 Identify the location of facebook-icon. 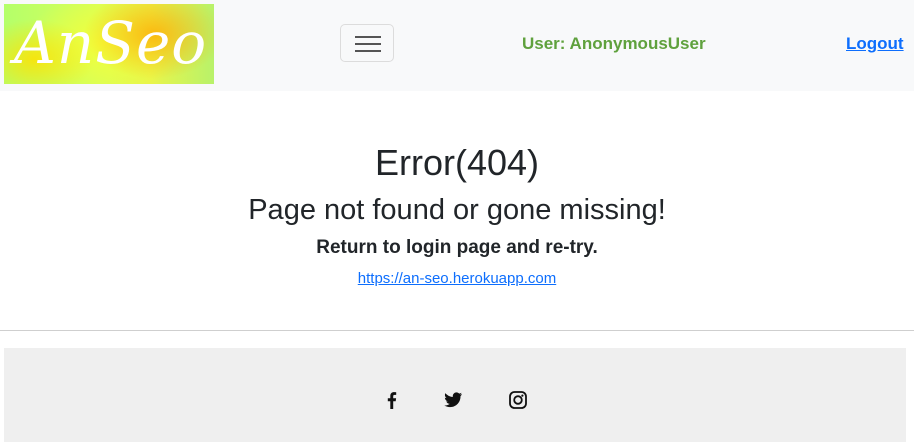
(392, 400).